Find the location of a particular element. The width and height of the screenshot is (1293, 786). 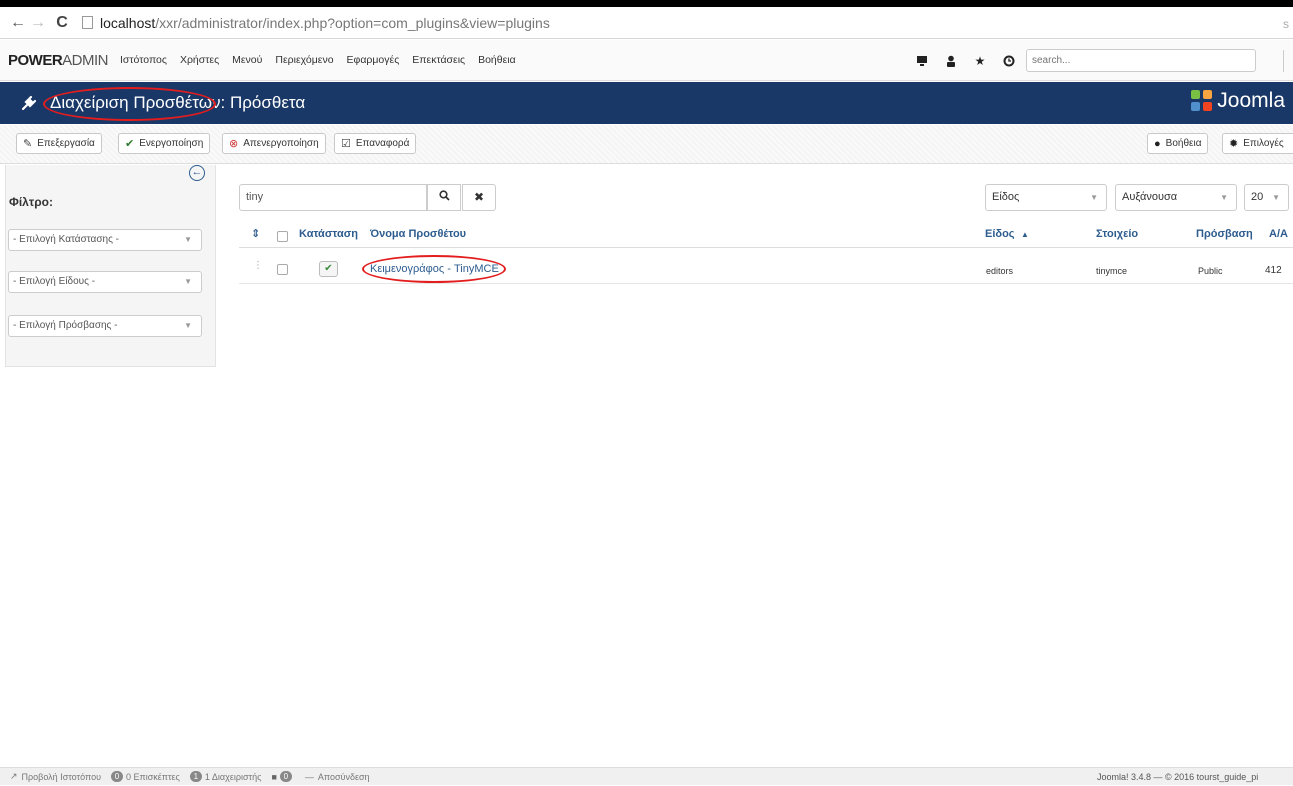

column-type: Είδος is located at coordinates (1000, 234).